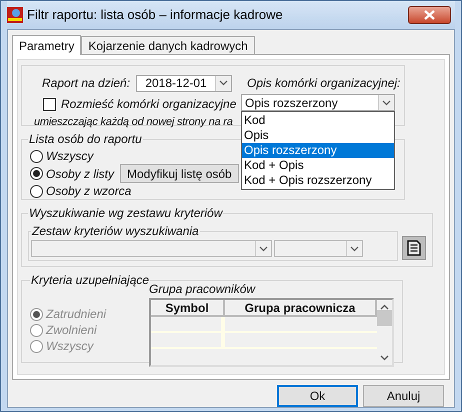 The width and height of the screenshot is (462, 412). I want to click on column-header: Symbol, so click(188, 307).